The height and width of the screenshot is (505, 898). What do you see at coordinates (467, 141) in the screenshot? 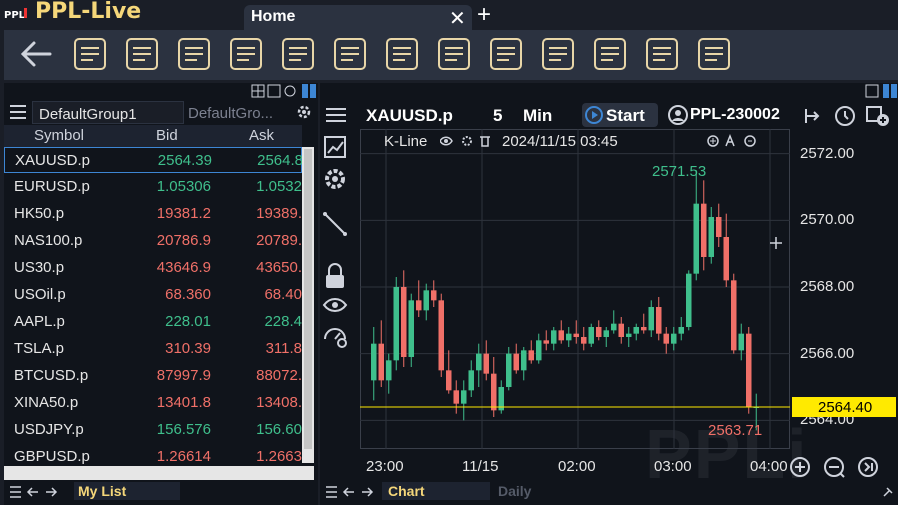
I see `settings-icon` at bounding box center [467, 141].